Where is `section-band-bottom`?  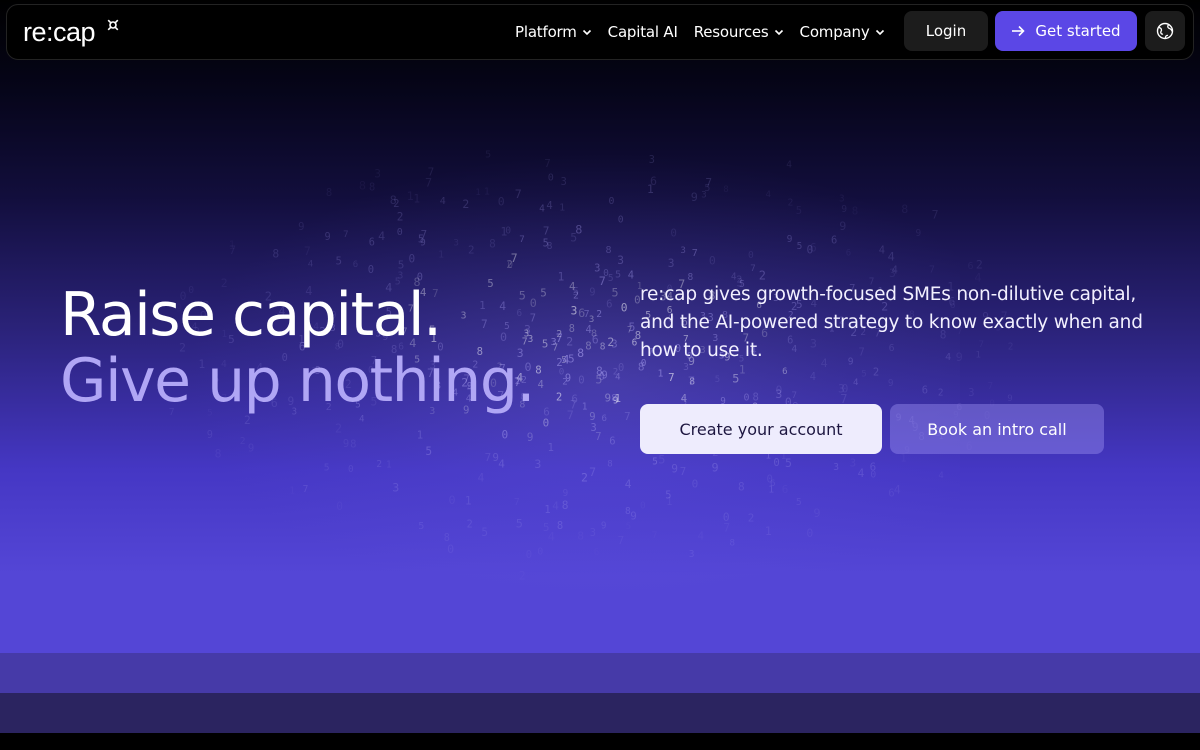 section-band-bottom is located at coordinates (600, 741).